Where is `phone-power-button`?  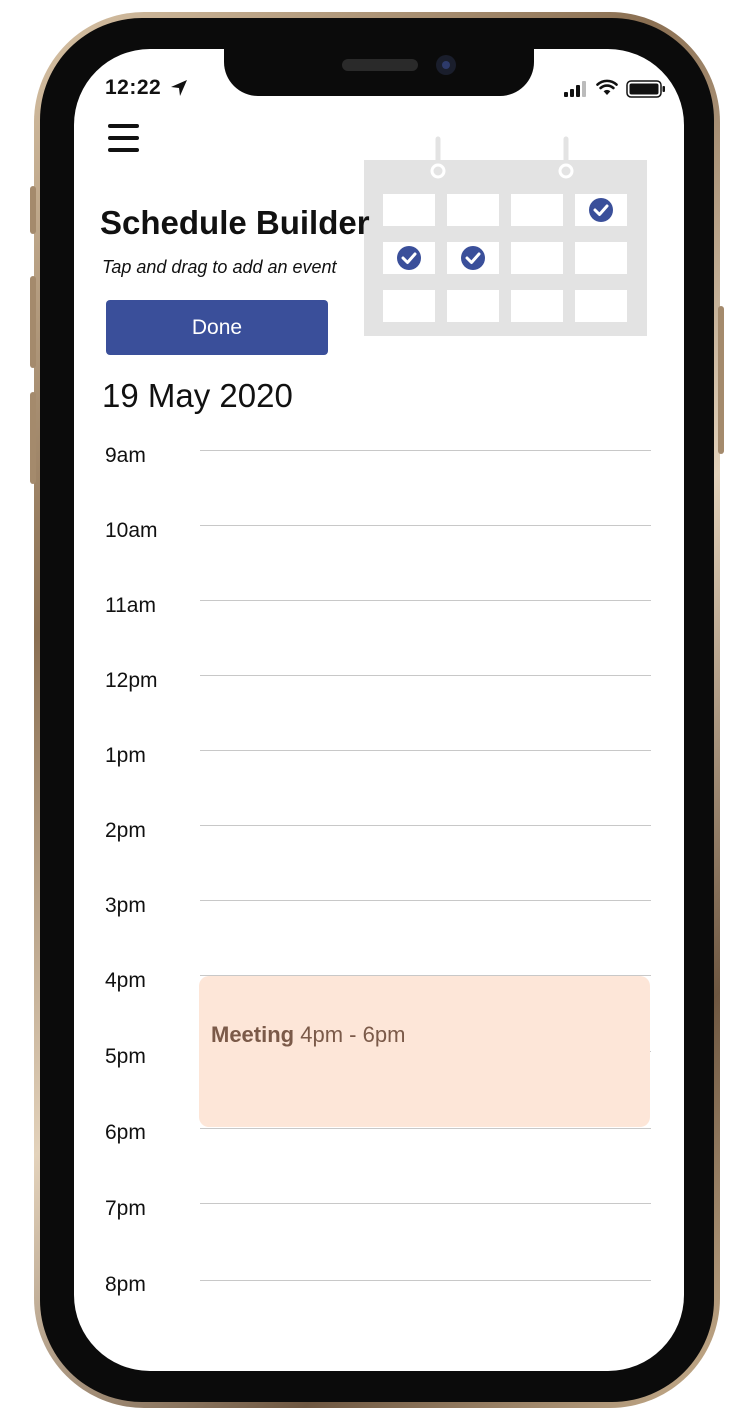 phone-power-button is located at coordinates (721, 380).